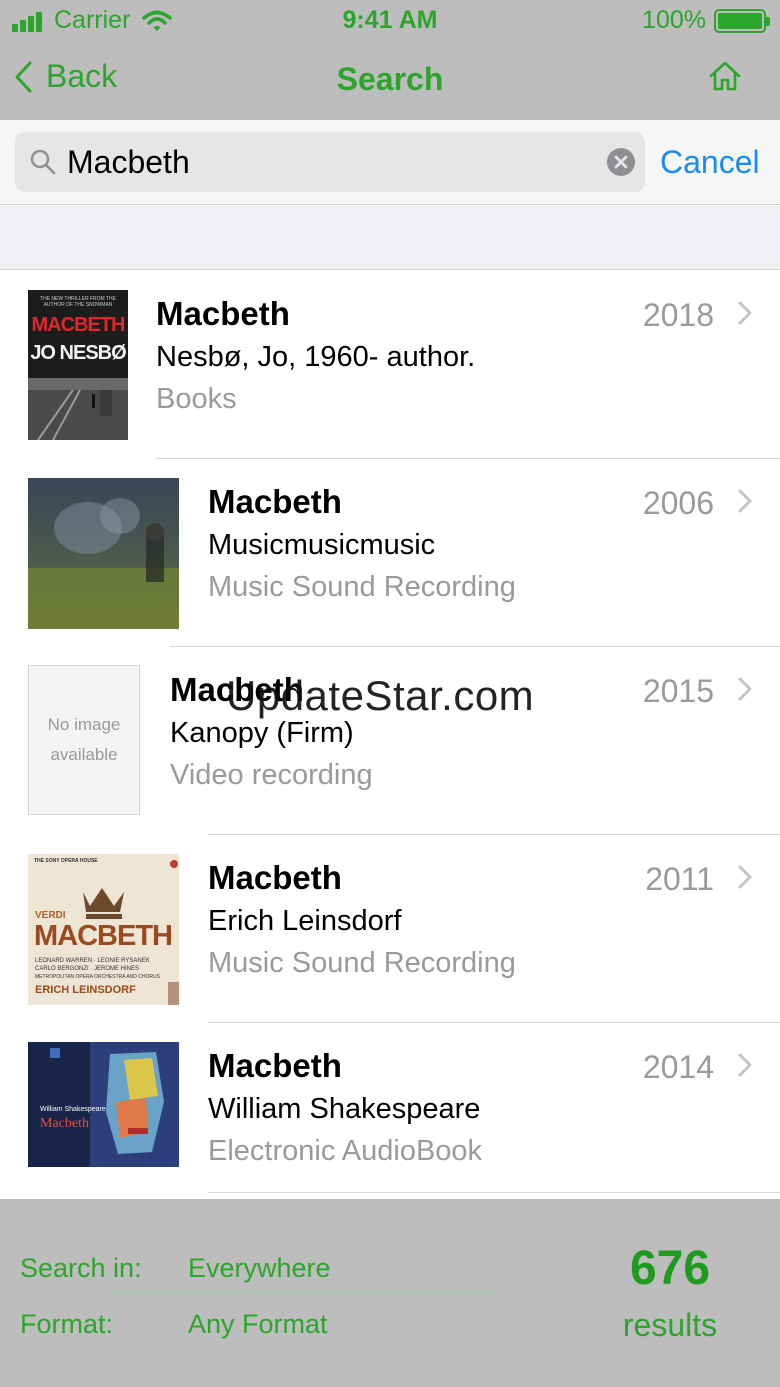  What do you see at coordinates (97, 977) in the screenshot?
I see `cover-credits: METROPOLITAN OPERA ORCHESTRA AND CHORUS` at bounding box center [97, 977].